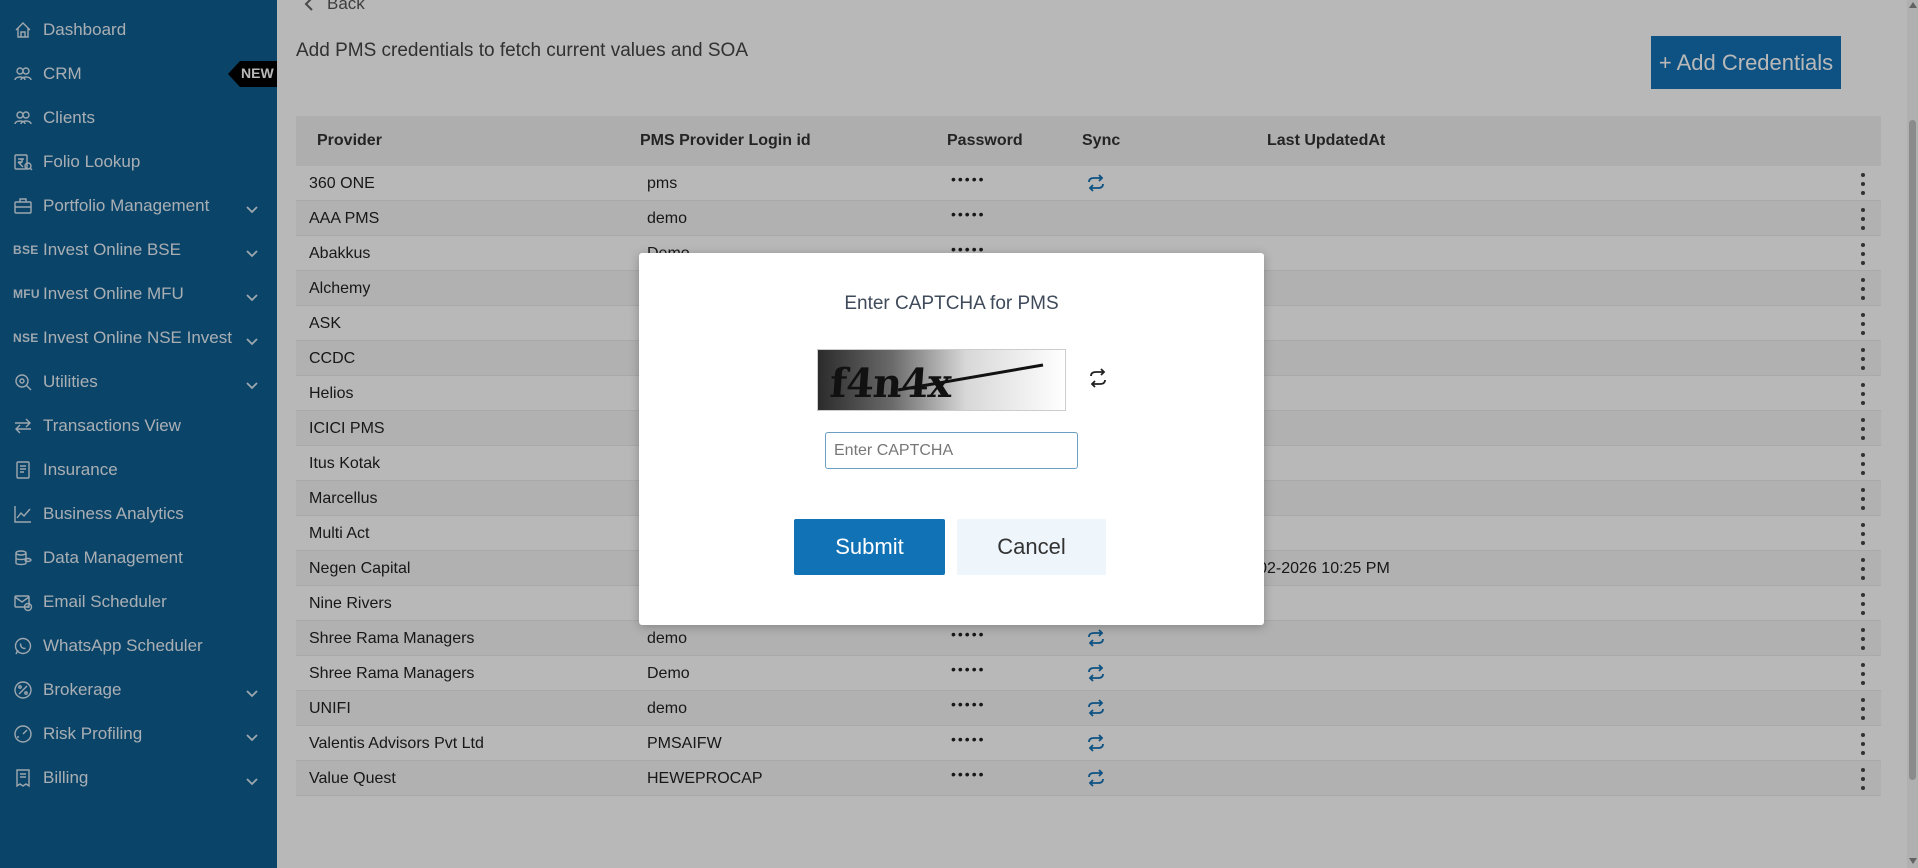 Image resolution: width=1918 pixels, height=868 pixels. Describe the element at coordinates (970, 377) in the screenshot. I see `captcha-noise-line` at that location.